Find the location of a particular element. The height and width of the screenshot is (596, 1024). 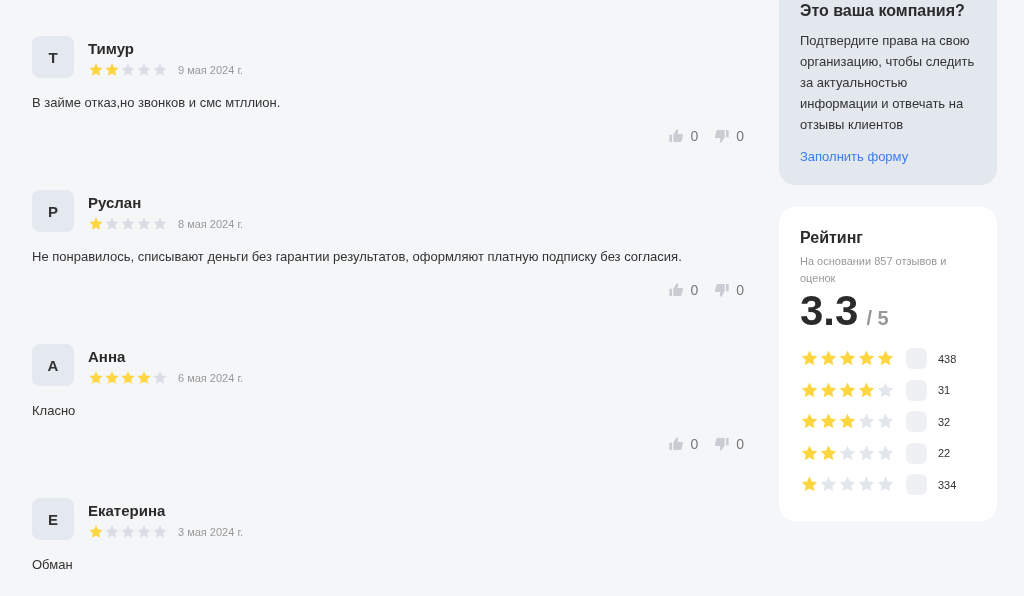

avatar: А is located at coordinates (53, 365).